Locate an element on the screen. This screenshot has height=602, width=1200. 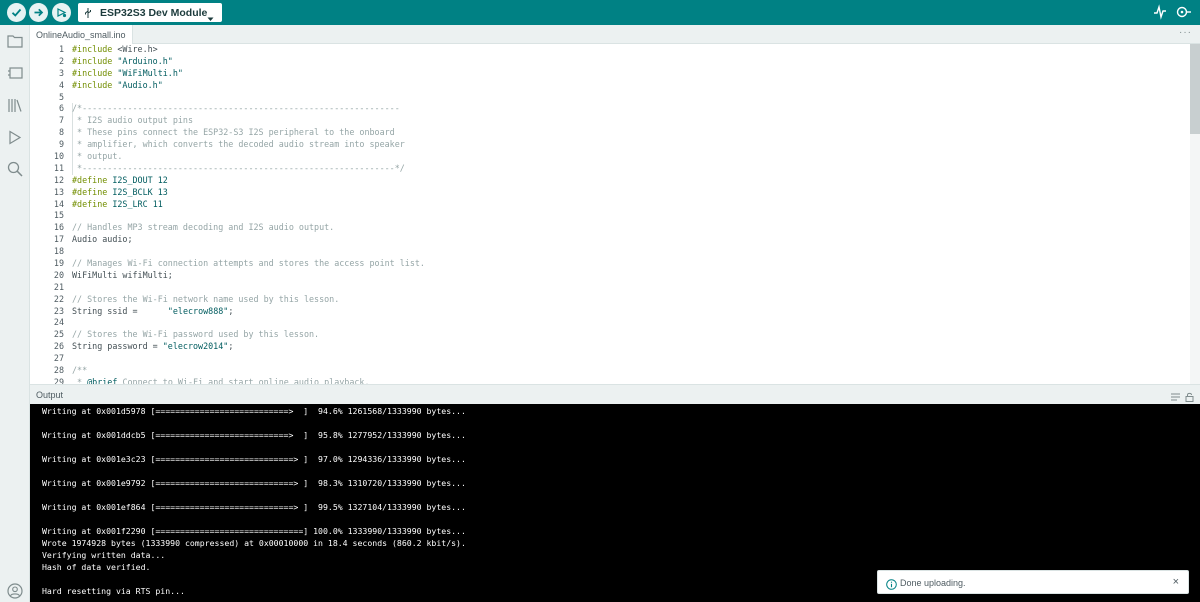
debug-button is located at coordinates (61, 12).